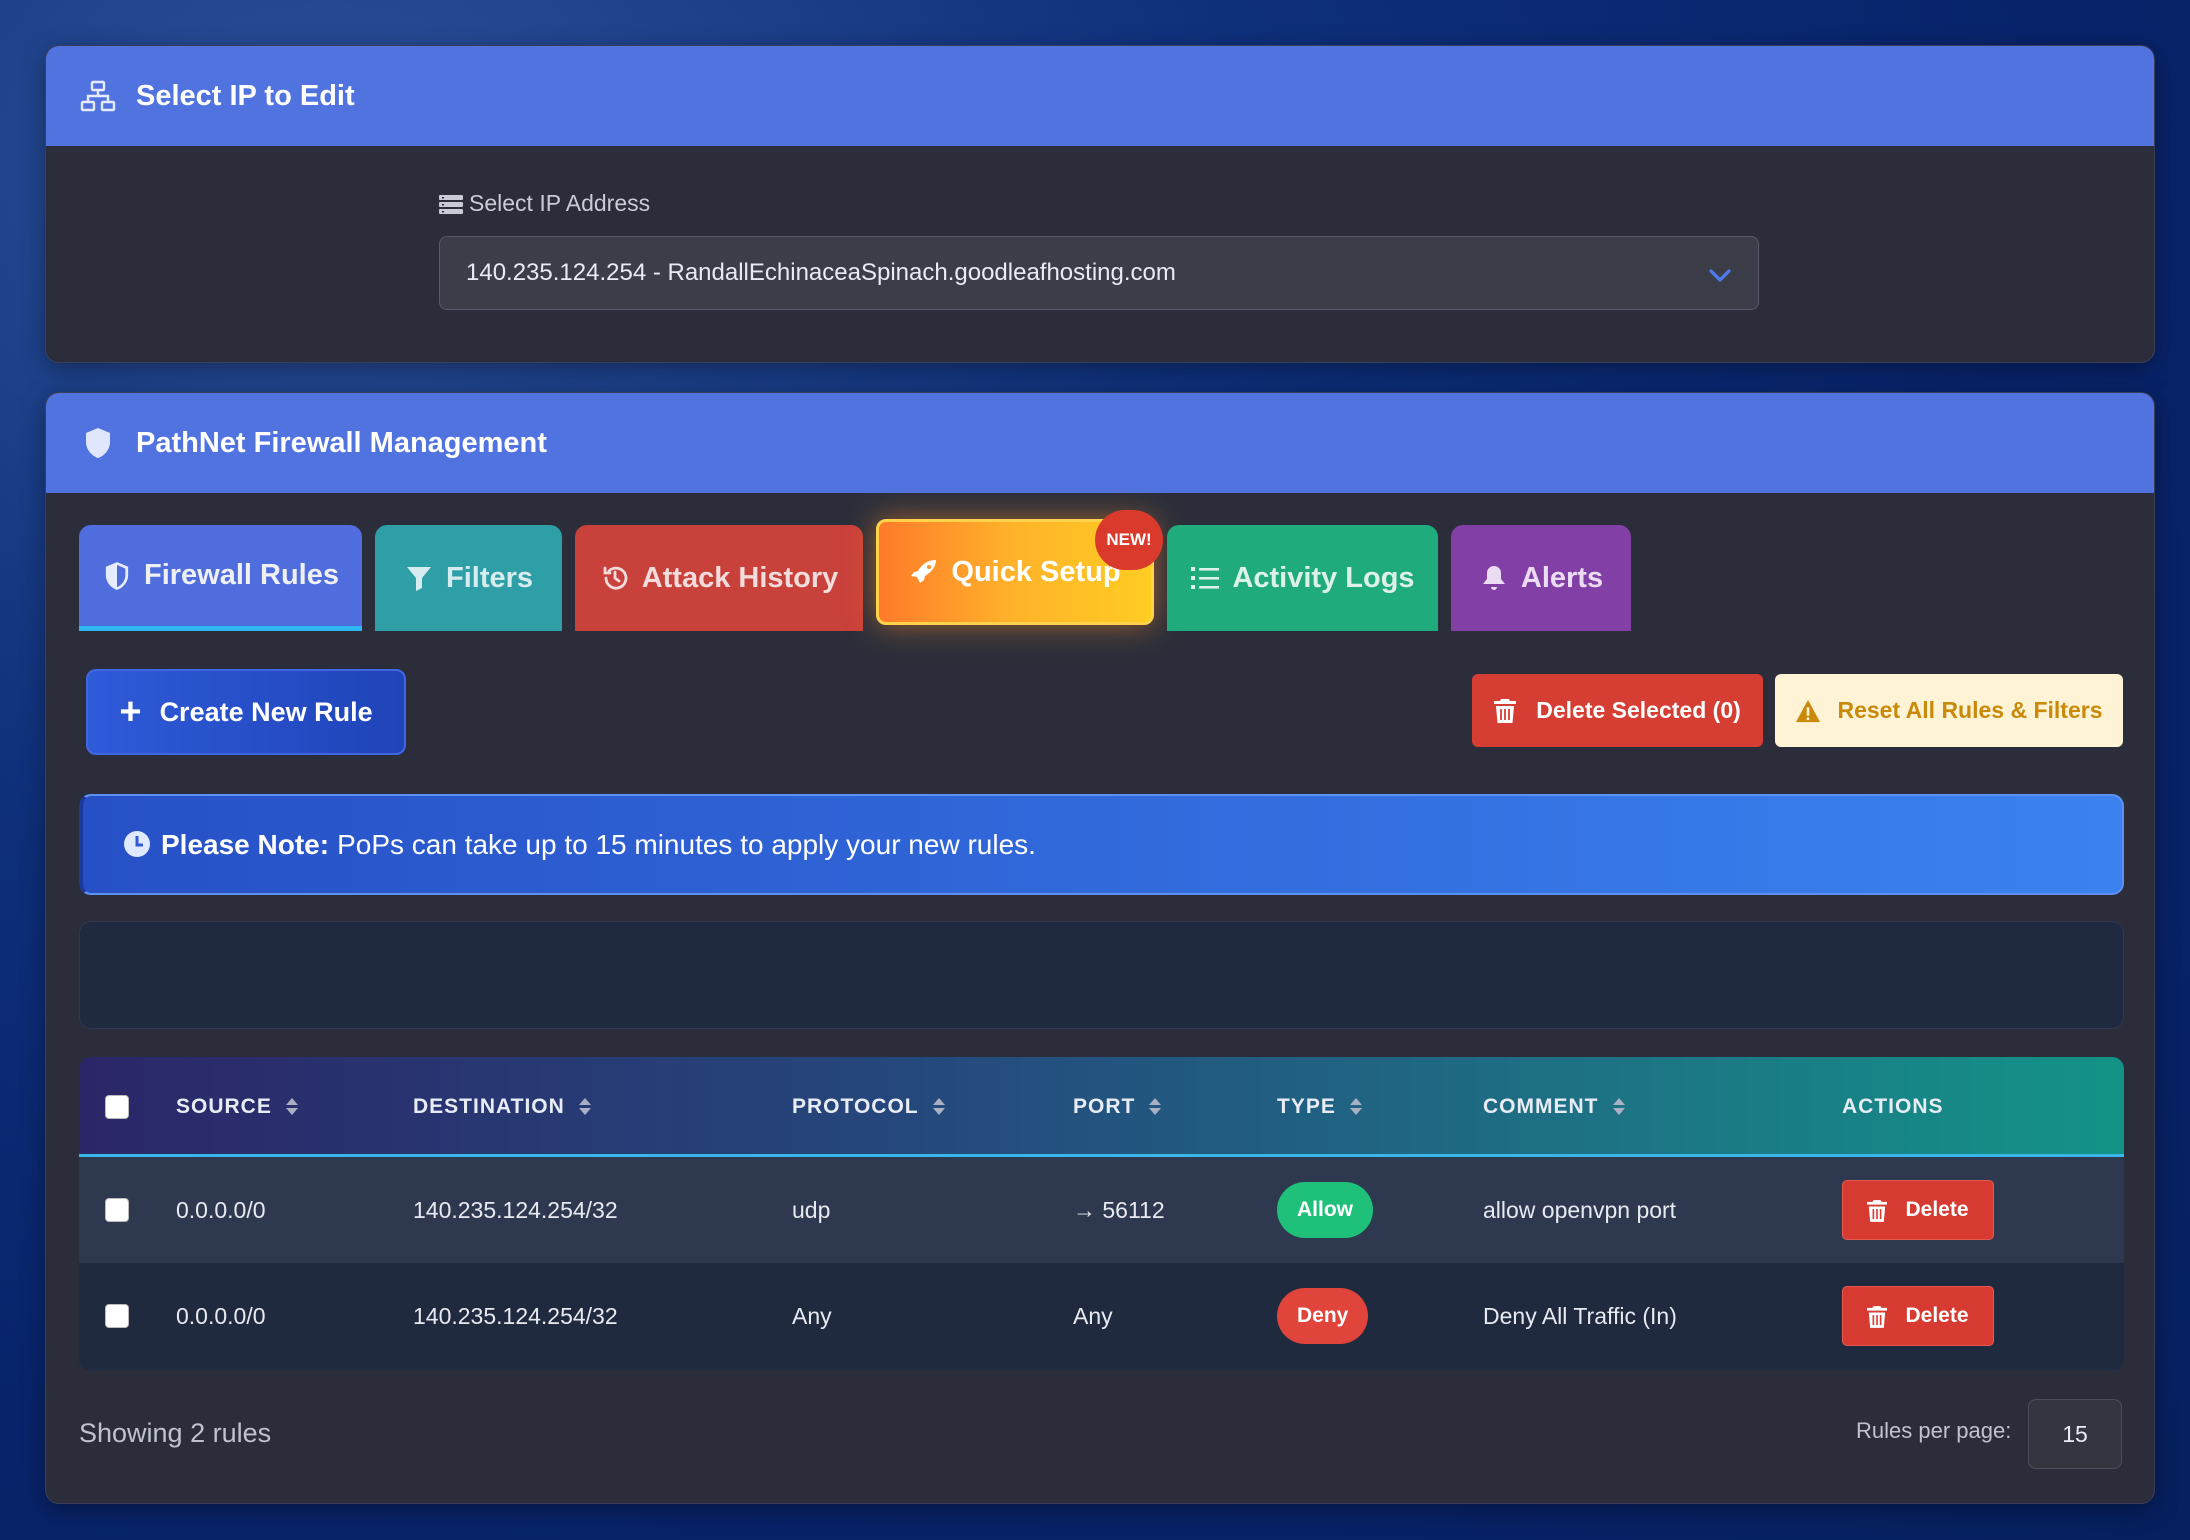 The width and height of the screenshot is (2190, 1540). I want to click on header-destination: DESTINATION, so click(502, 1107).